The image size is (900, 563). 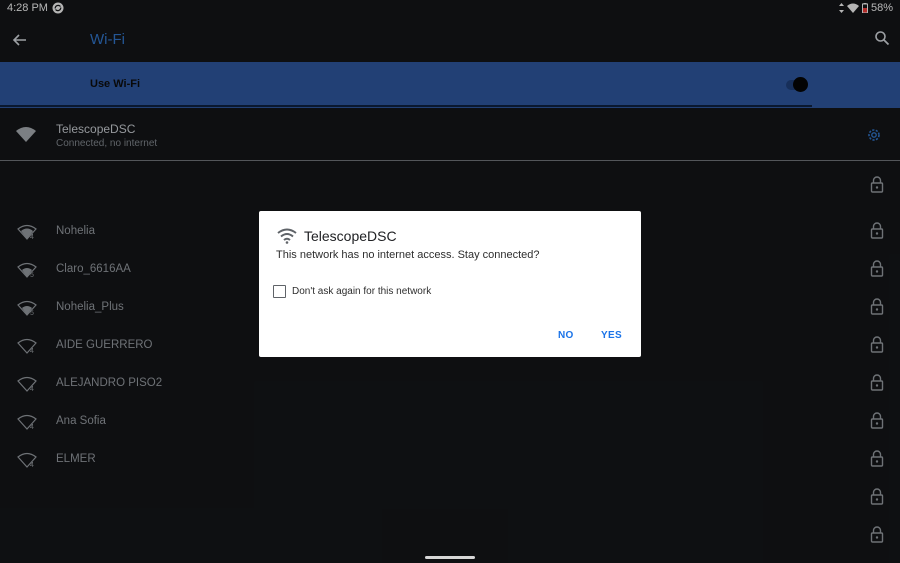 What do you see at coordinates (611, 335) in the screenshot?
I see `yes-button: YES` at bounding box center [611, 335].